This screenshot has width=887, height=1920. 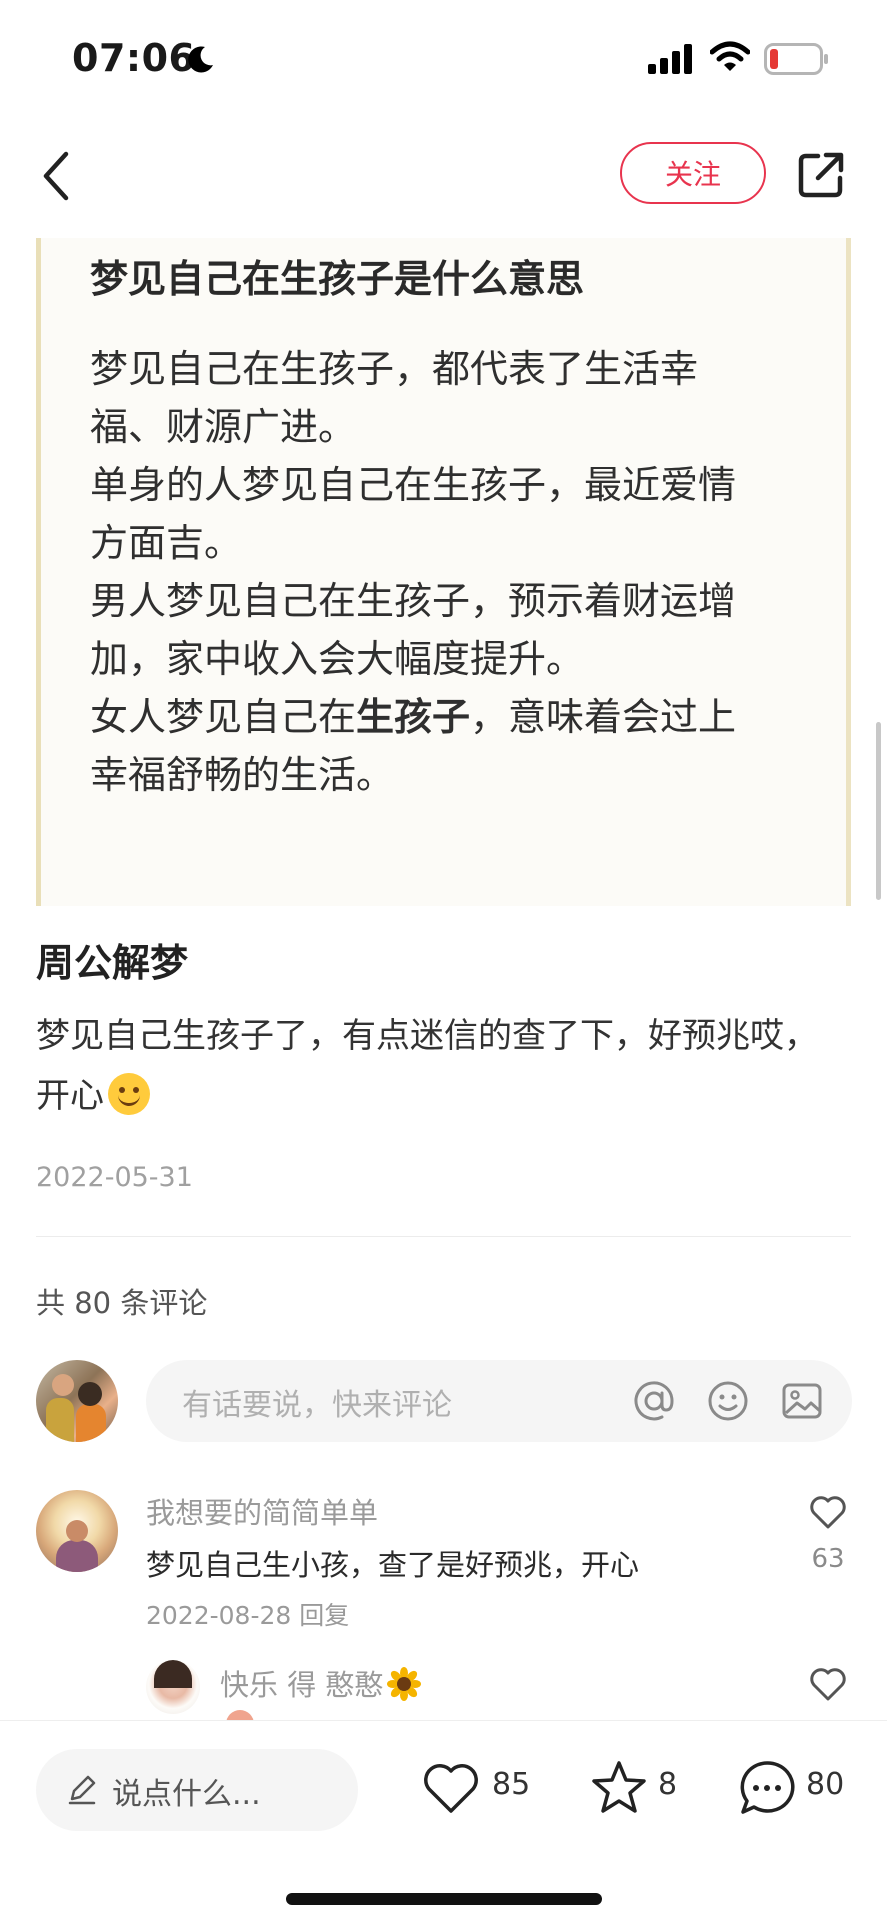 I want to click on image-text-line: 女人梦见自己在生孩子，意味着会过上, so click(x=413, y=713).